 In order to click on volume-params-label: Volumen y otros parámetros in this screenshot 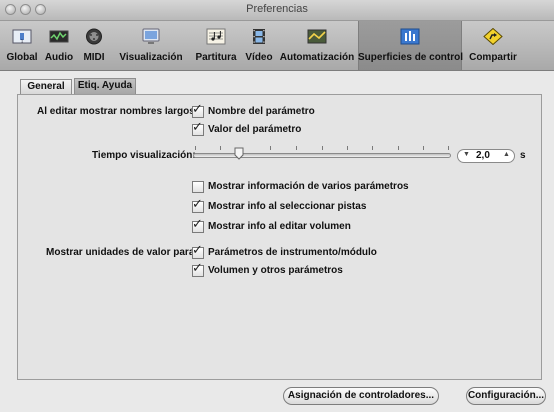, I will do `click(275, 270)`.